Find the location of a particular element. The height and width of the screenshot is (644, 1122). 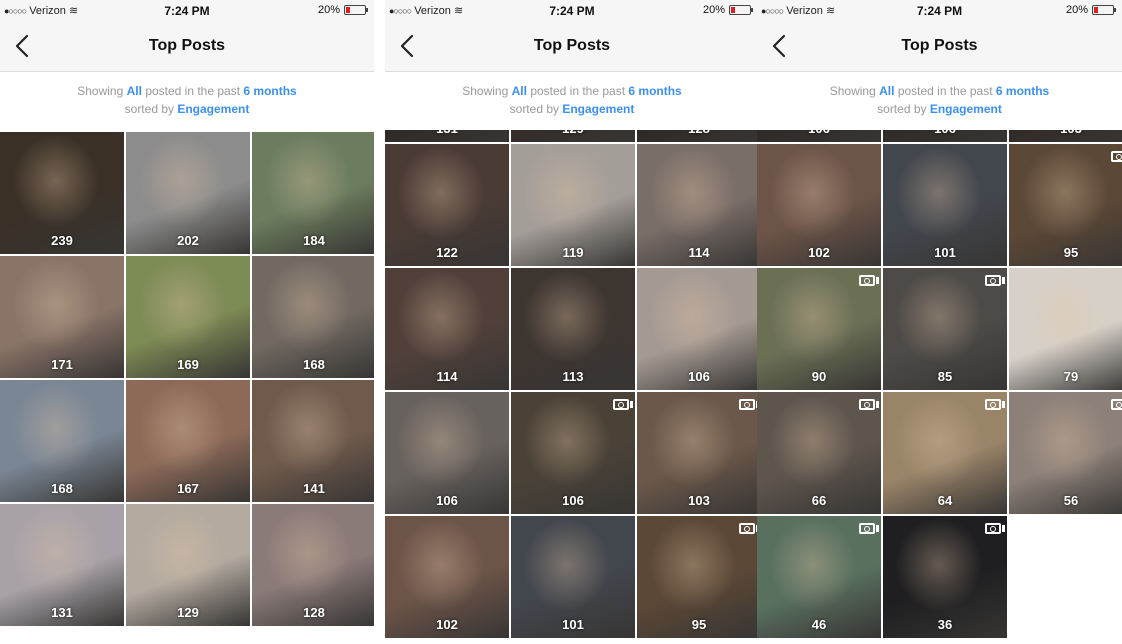

engagement-count: 167 is located at coordinates (188, 488).